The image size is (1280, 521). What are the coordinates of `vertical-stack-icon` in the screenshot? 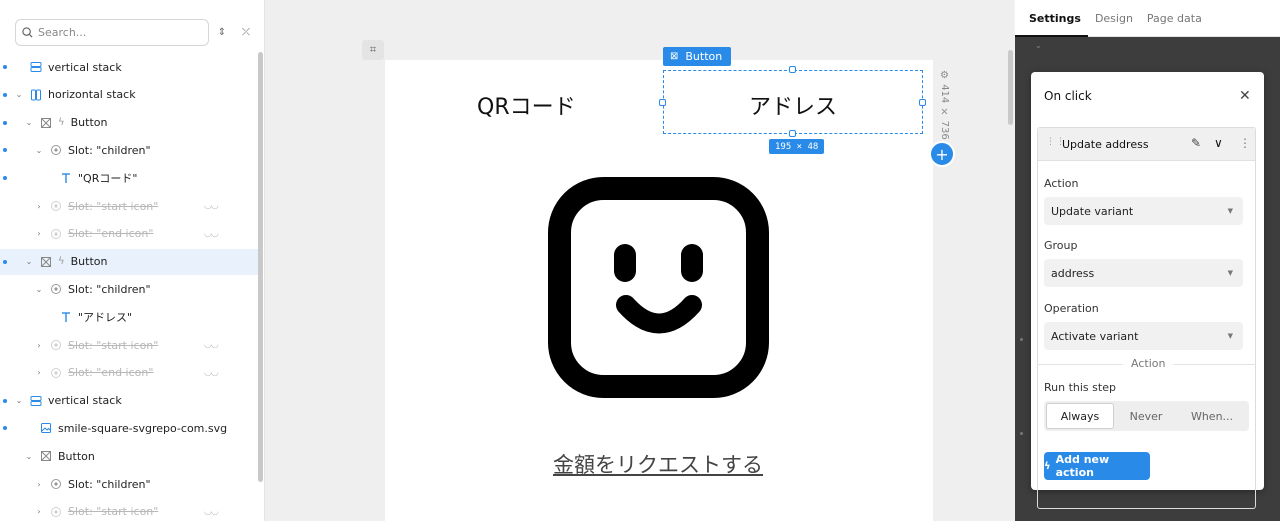 It's located at (36, 401).